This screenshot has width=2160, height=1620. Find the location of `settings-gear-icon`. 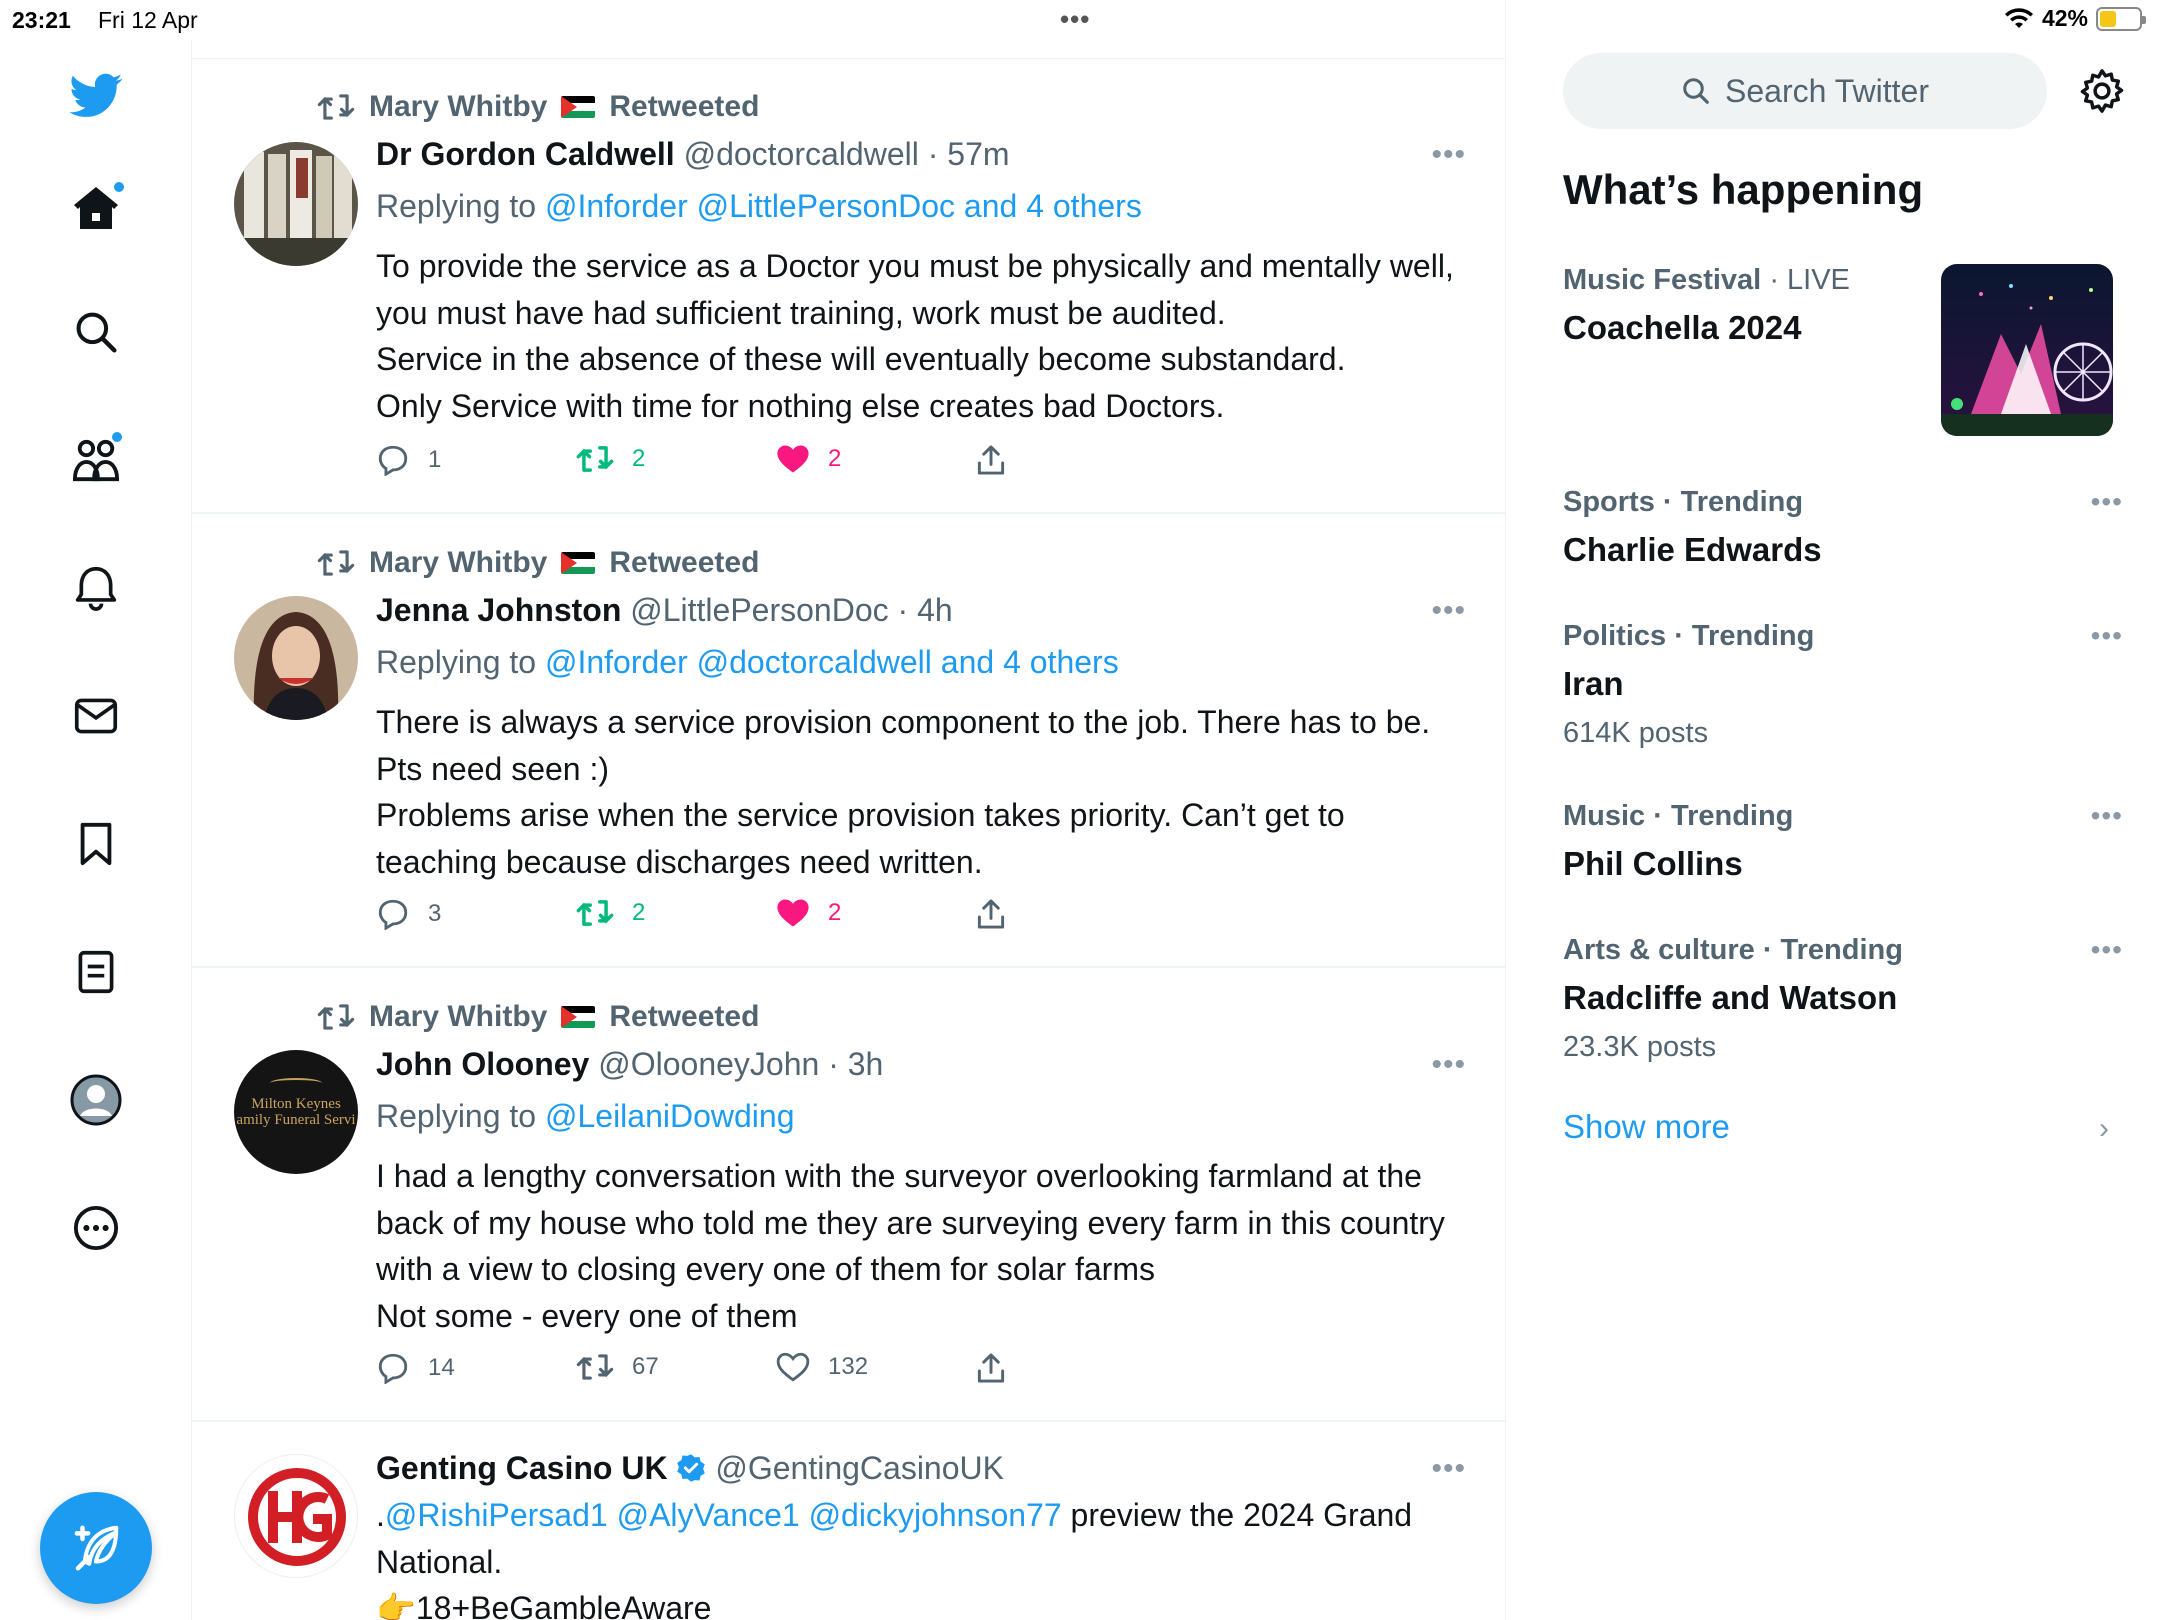

settings-gear-icon is located at coordinates (2102, 91).